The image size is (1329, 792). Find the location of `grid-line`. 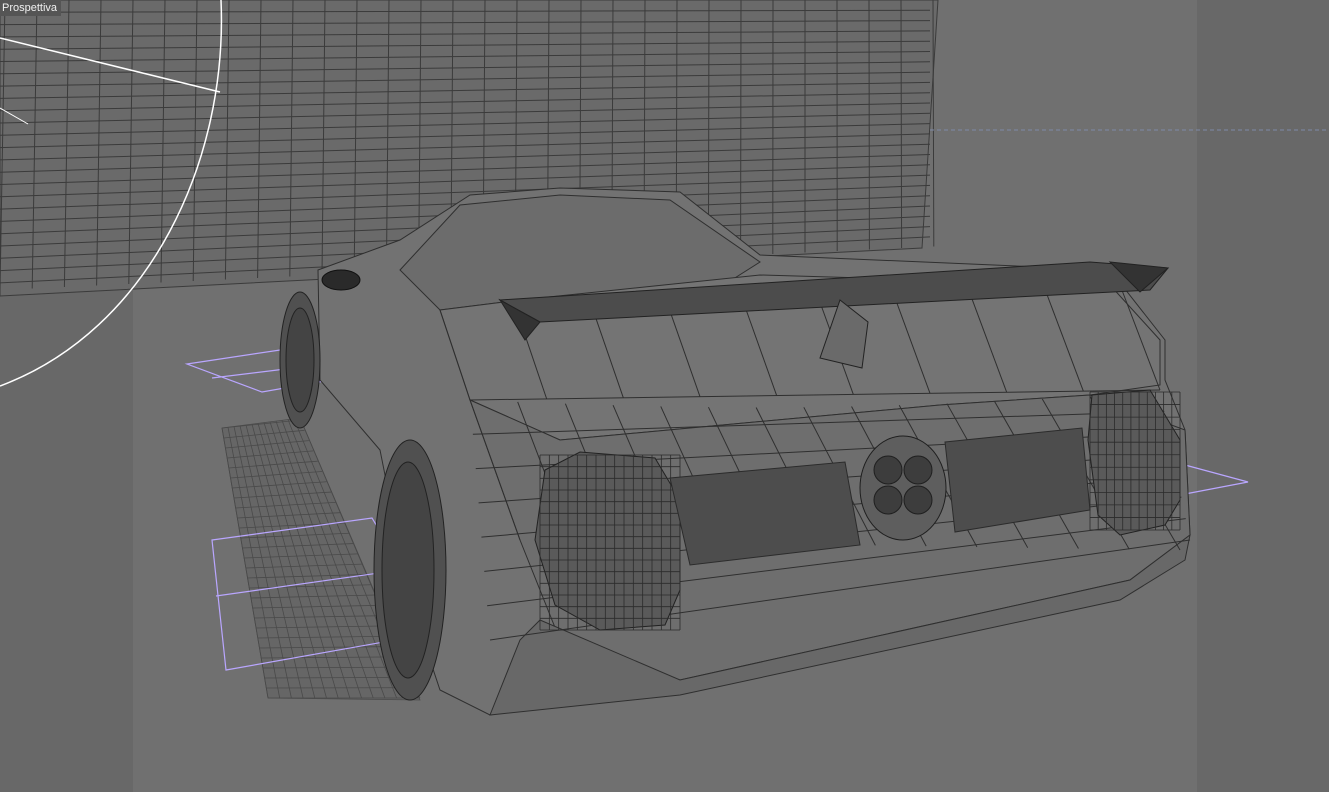

grid-line is located at coordinates (901, 124).